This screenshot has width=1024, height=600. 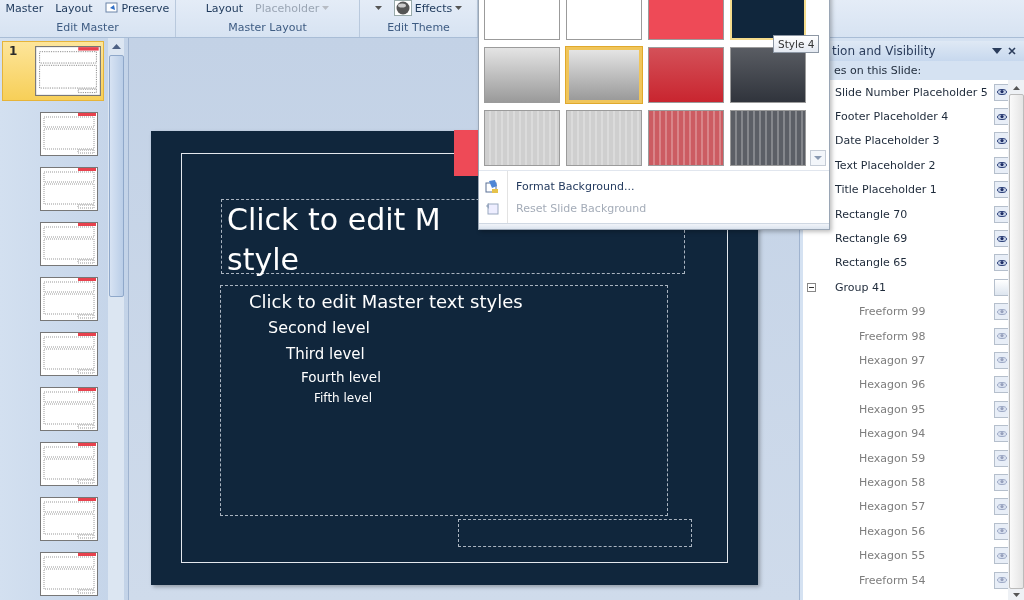 I want to click on shape-item: Hexagon 95, so click(x=905, y=409).